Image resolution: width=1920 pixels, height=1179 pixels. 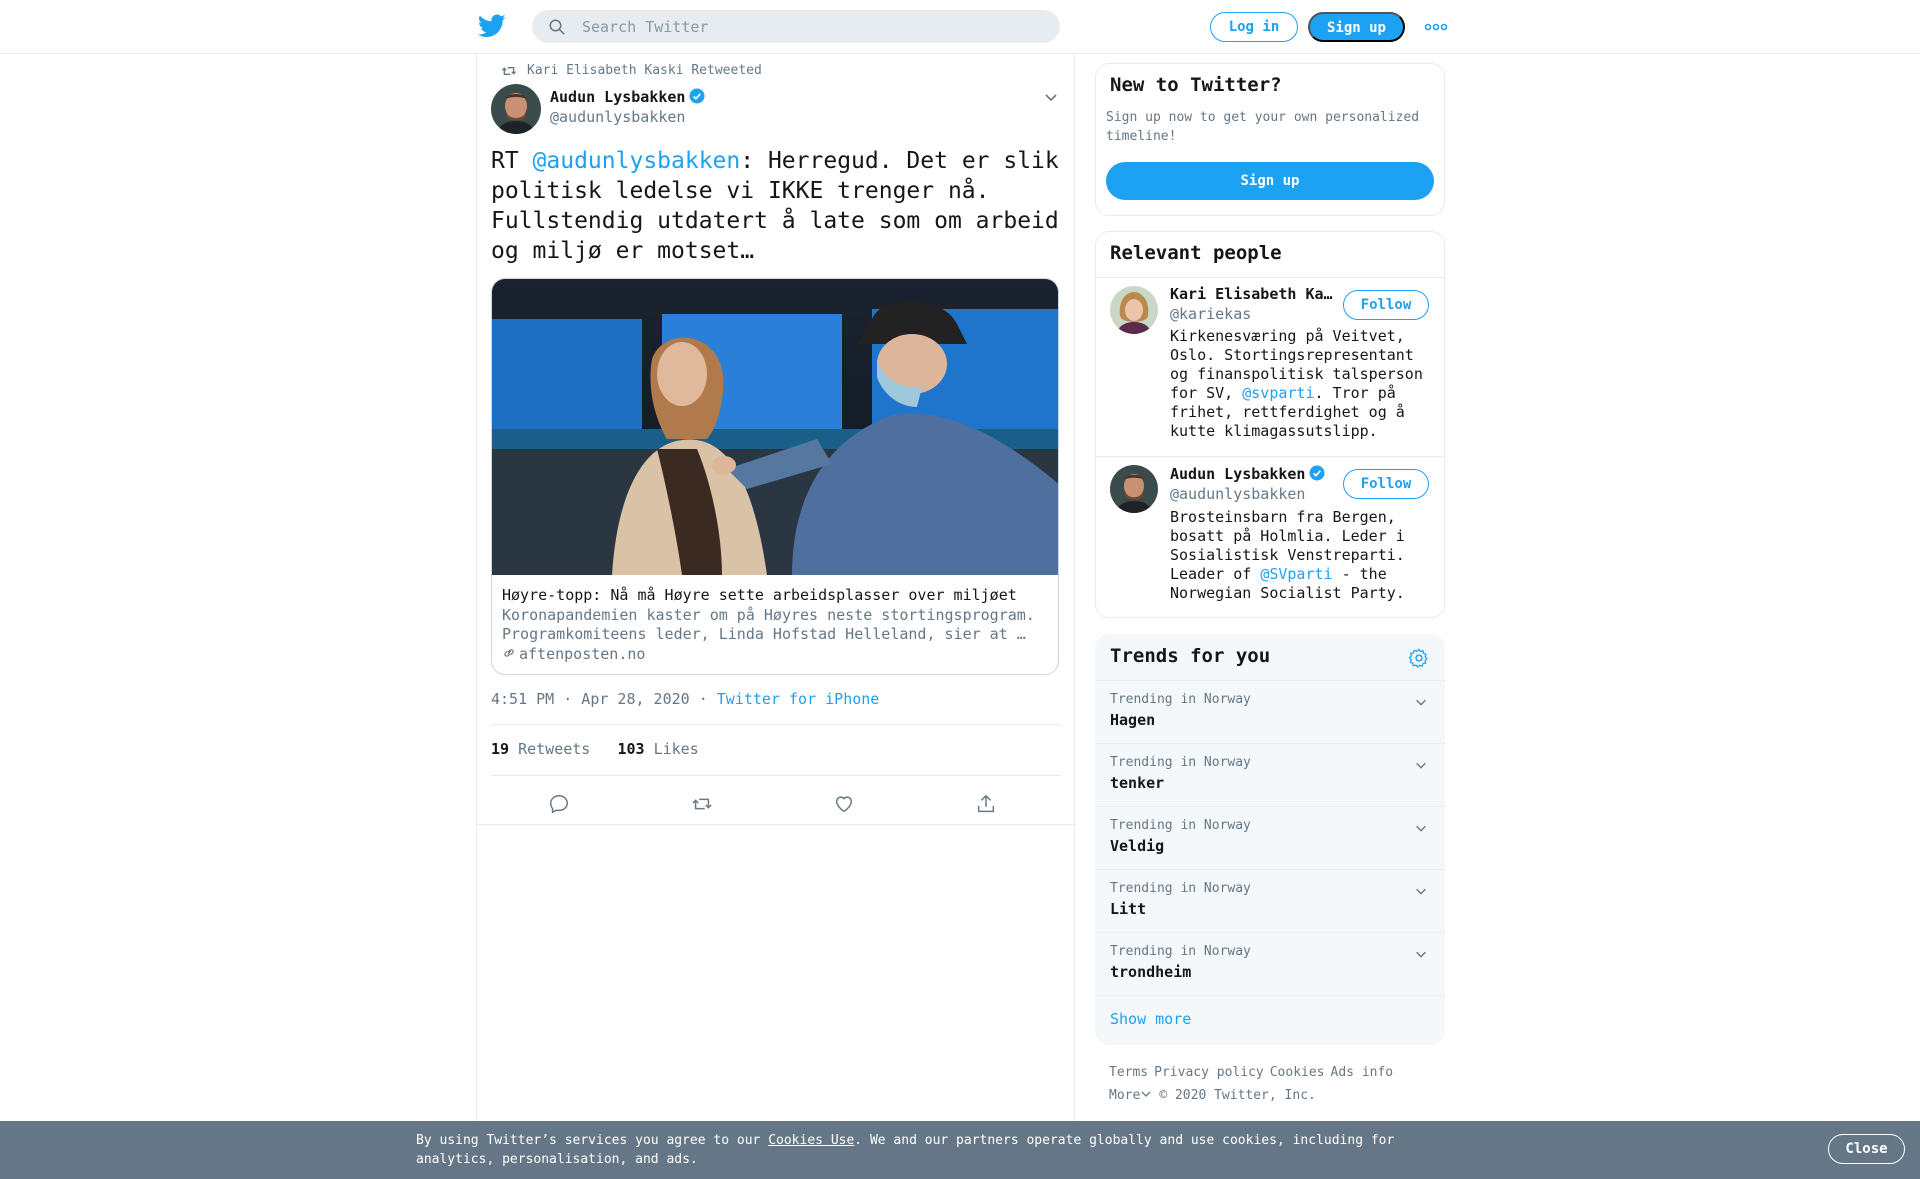 I want to click on trend-name: tenker, so click(x=1137, y=783).